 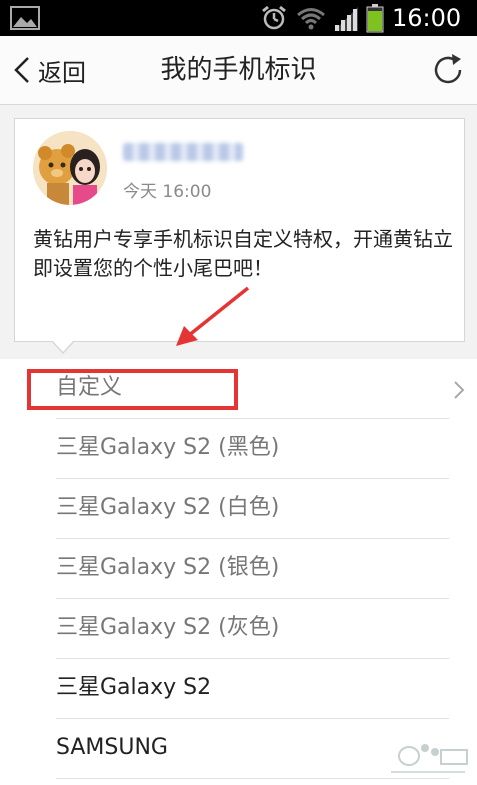 What do you see at coordinates (448, 70) in the screenshot?
I see `refresh-icon` at bounding box center [448, 70].